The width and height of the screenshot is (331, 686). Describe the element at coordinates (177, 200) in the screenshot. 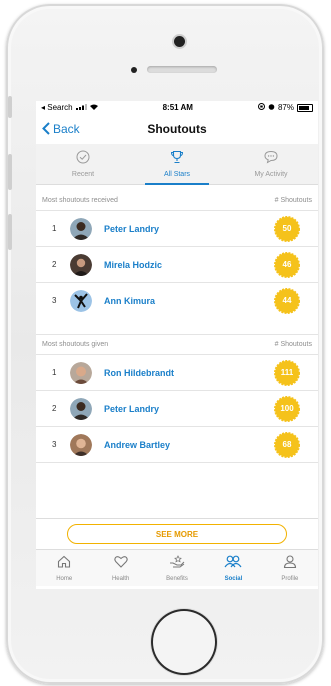

I see `received-section-header: Most shoutouts received # Shoutouts` at that location.